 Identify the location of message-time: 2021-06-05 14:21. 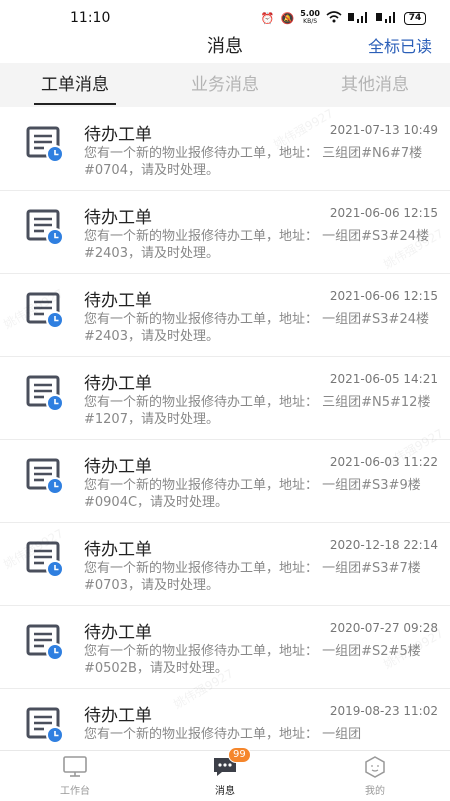
(383, 379).